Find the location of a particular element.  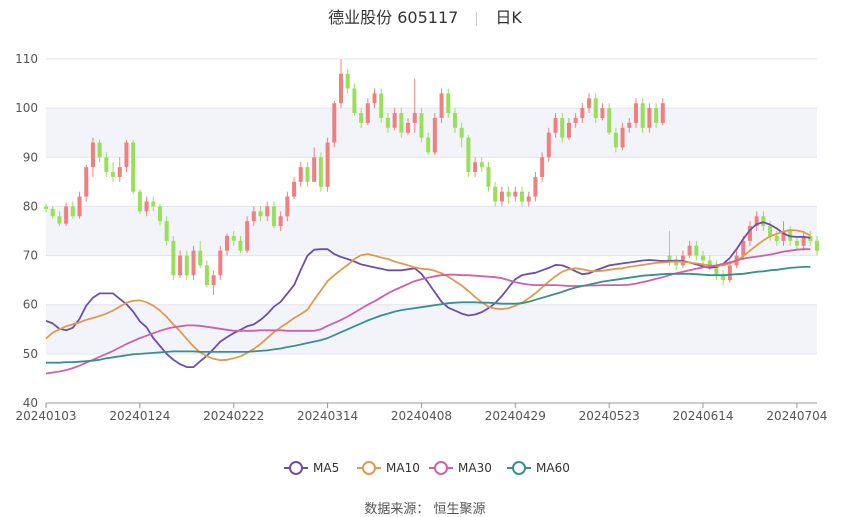

y-tick-label: 110 is located at coordinates (26, 59).